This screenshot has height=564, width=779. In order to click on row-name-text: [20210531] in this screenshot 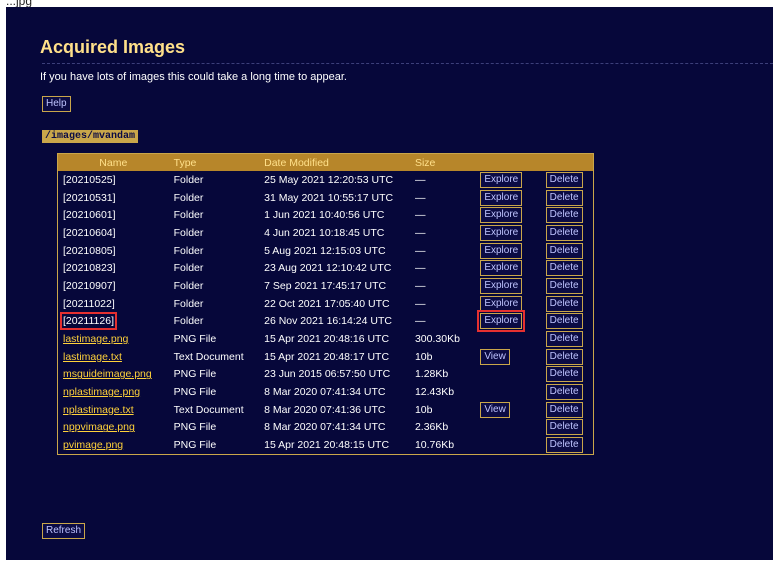, I will do `click(89, 197)`.